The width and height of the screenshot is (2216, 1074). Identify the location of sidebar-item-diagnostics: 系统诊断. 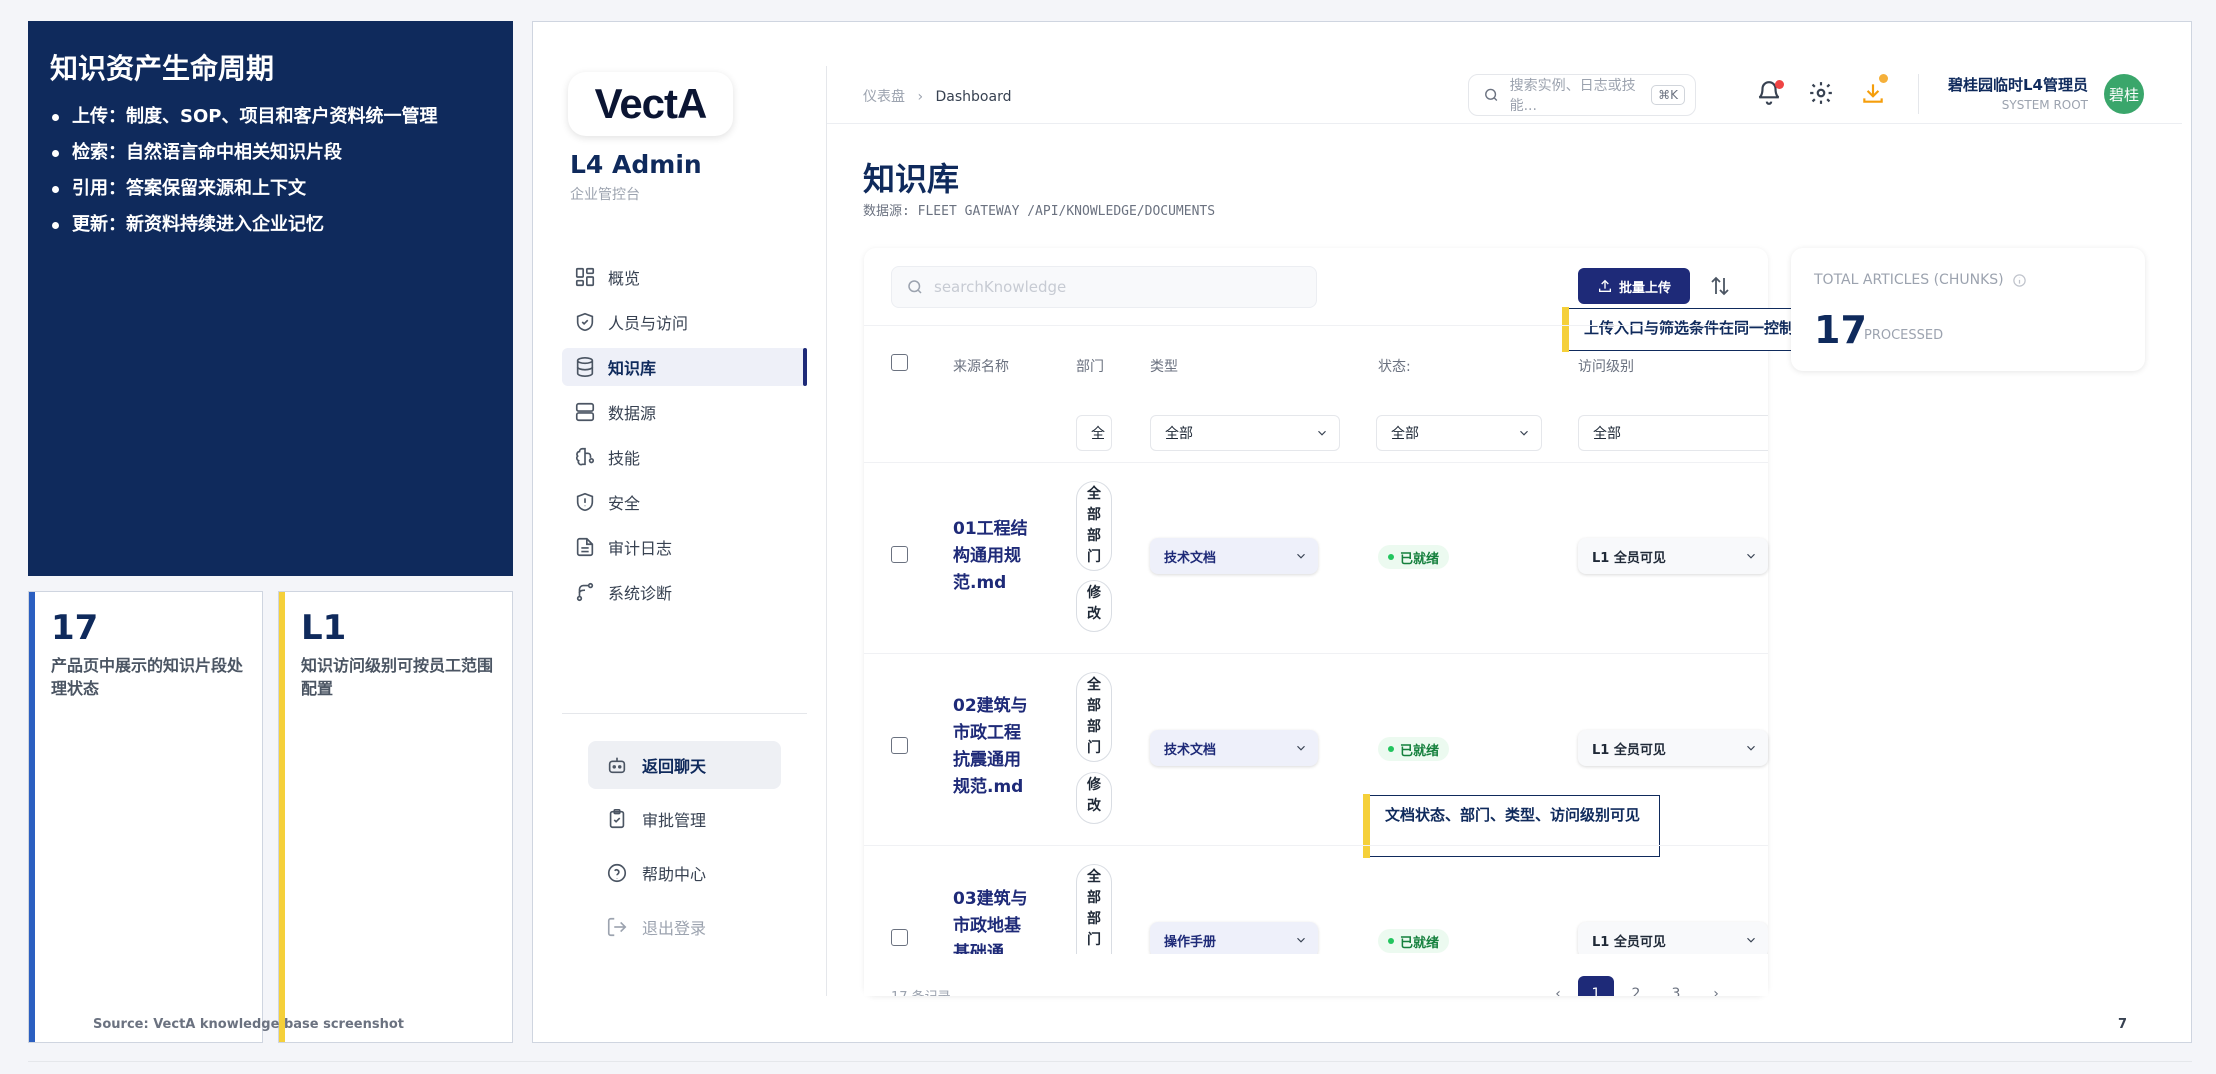
(684, 592).